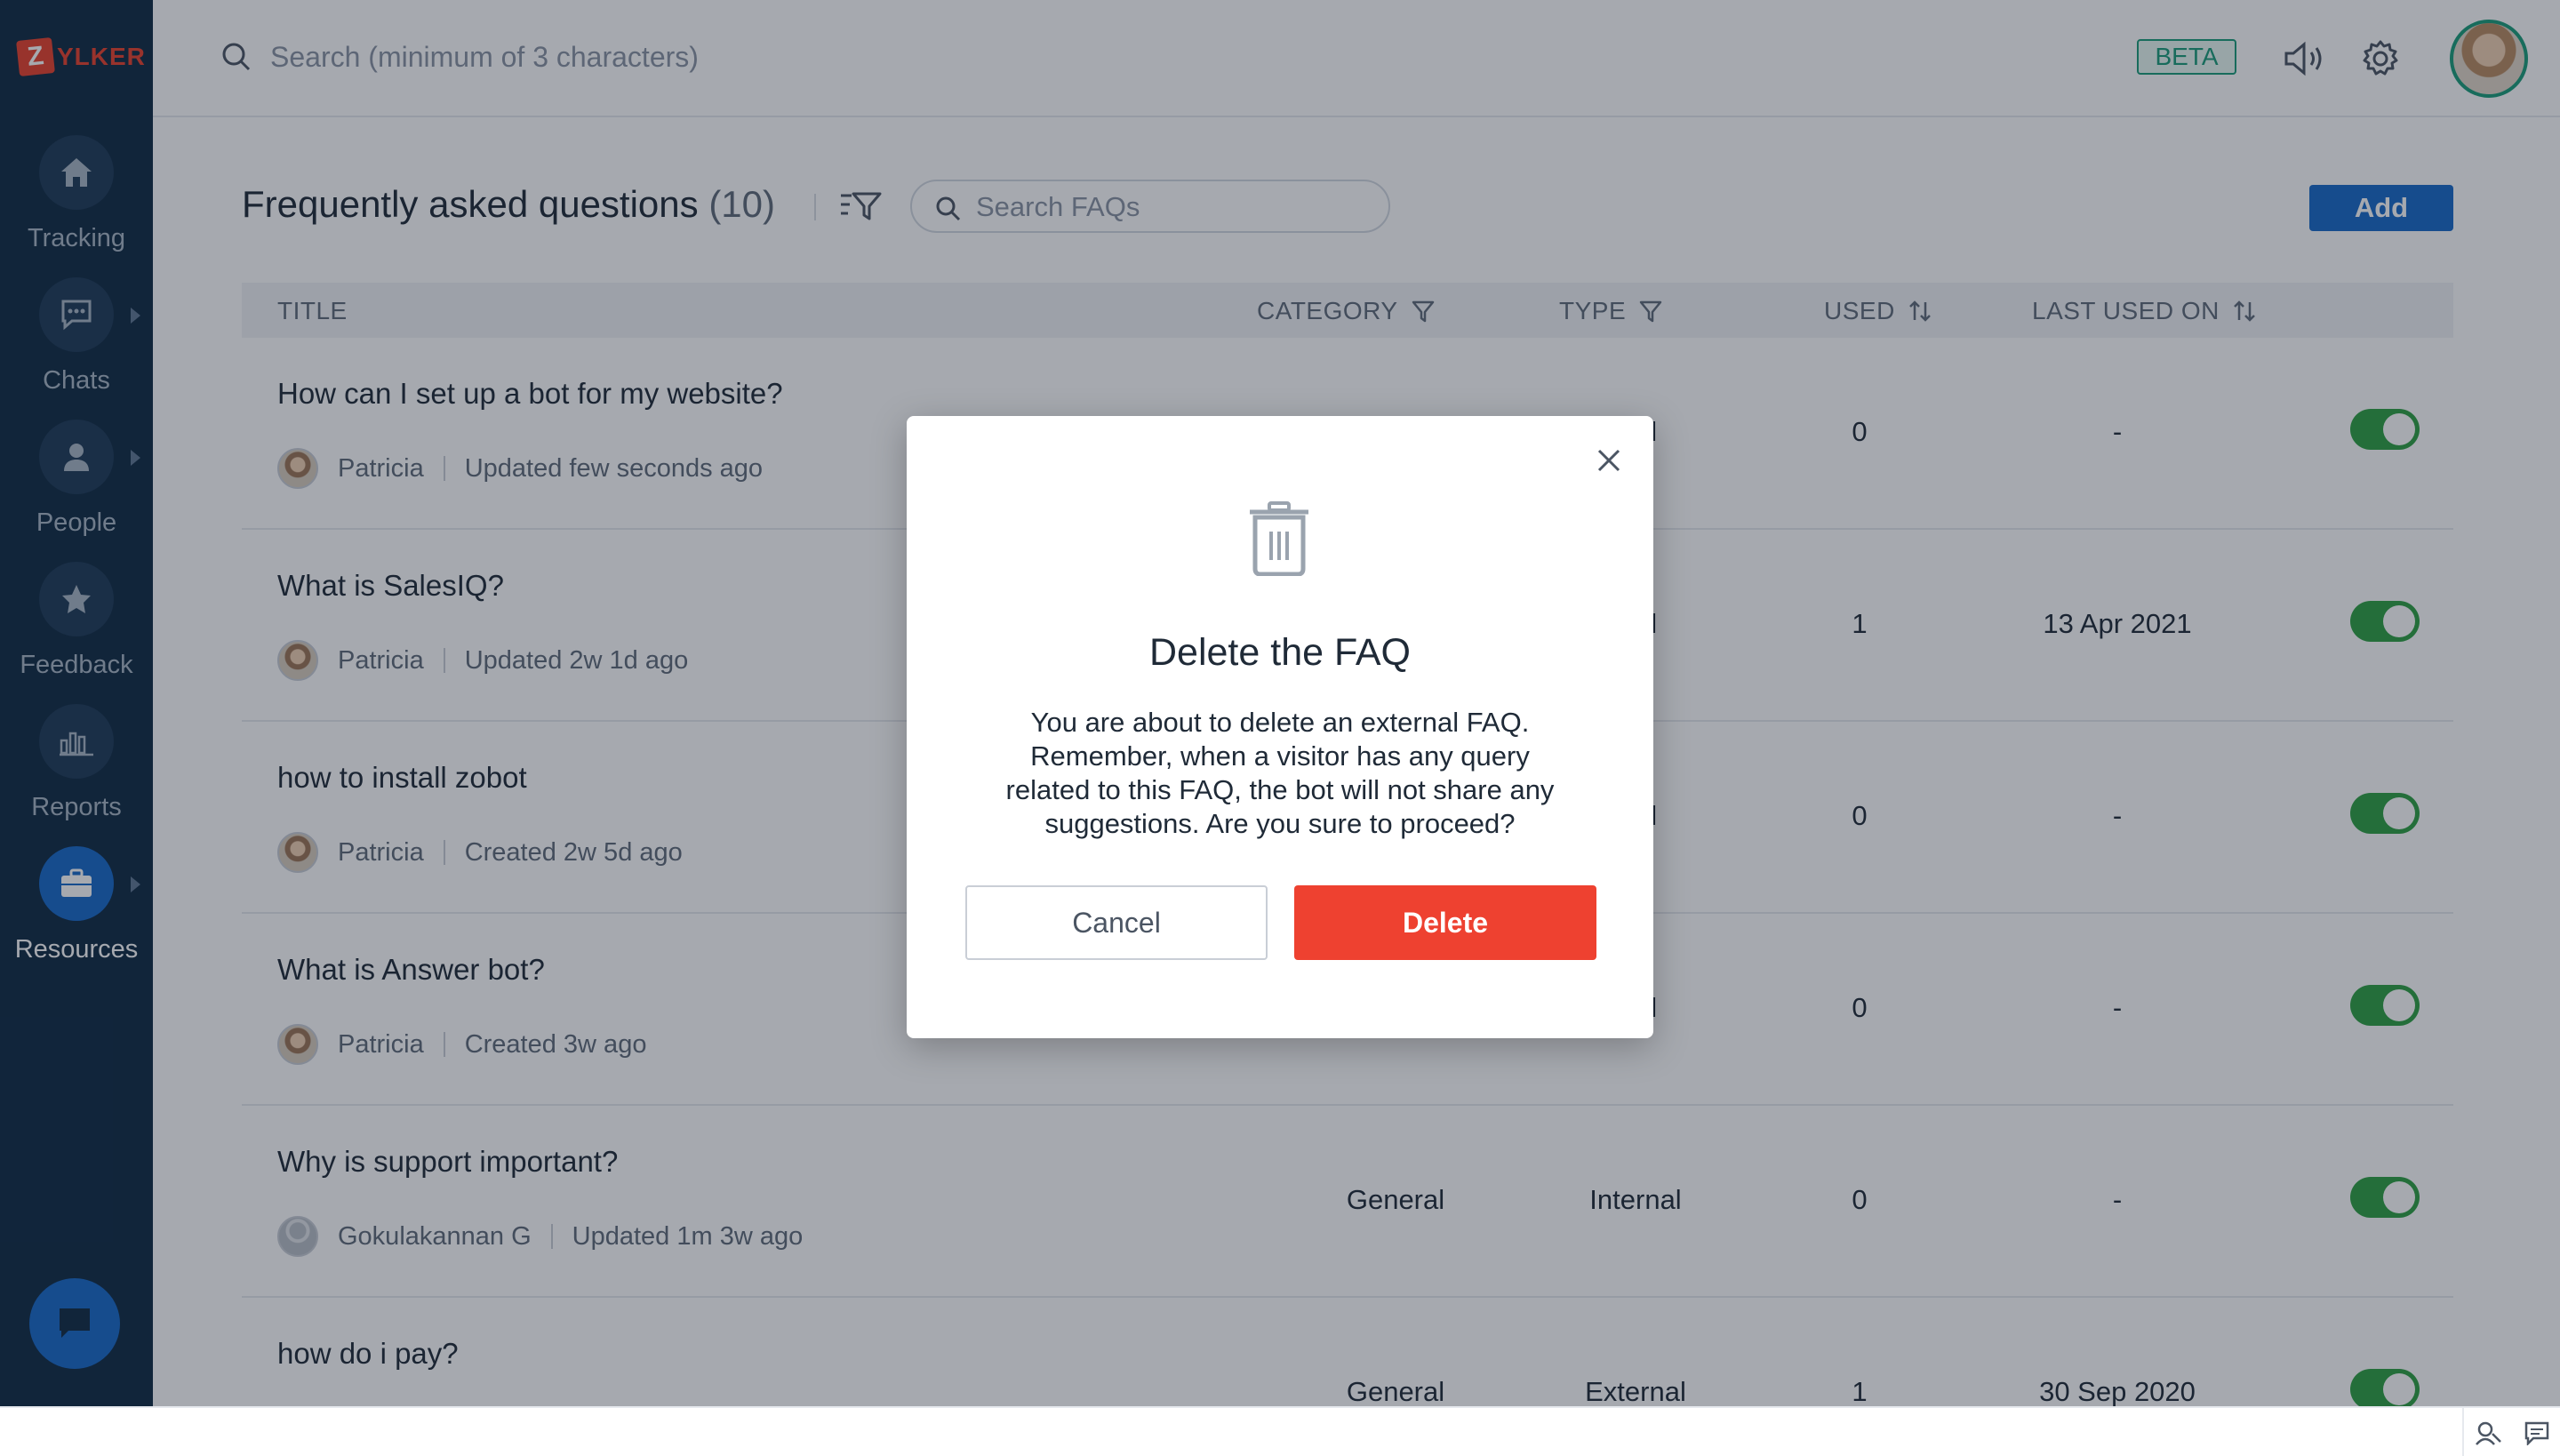  What do you see at coordinates (2511, 1432) in the screenshot?
I see `bottom-icons` at bounding box center [2511, 1432].